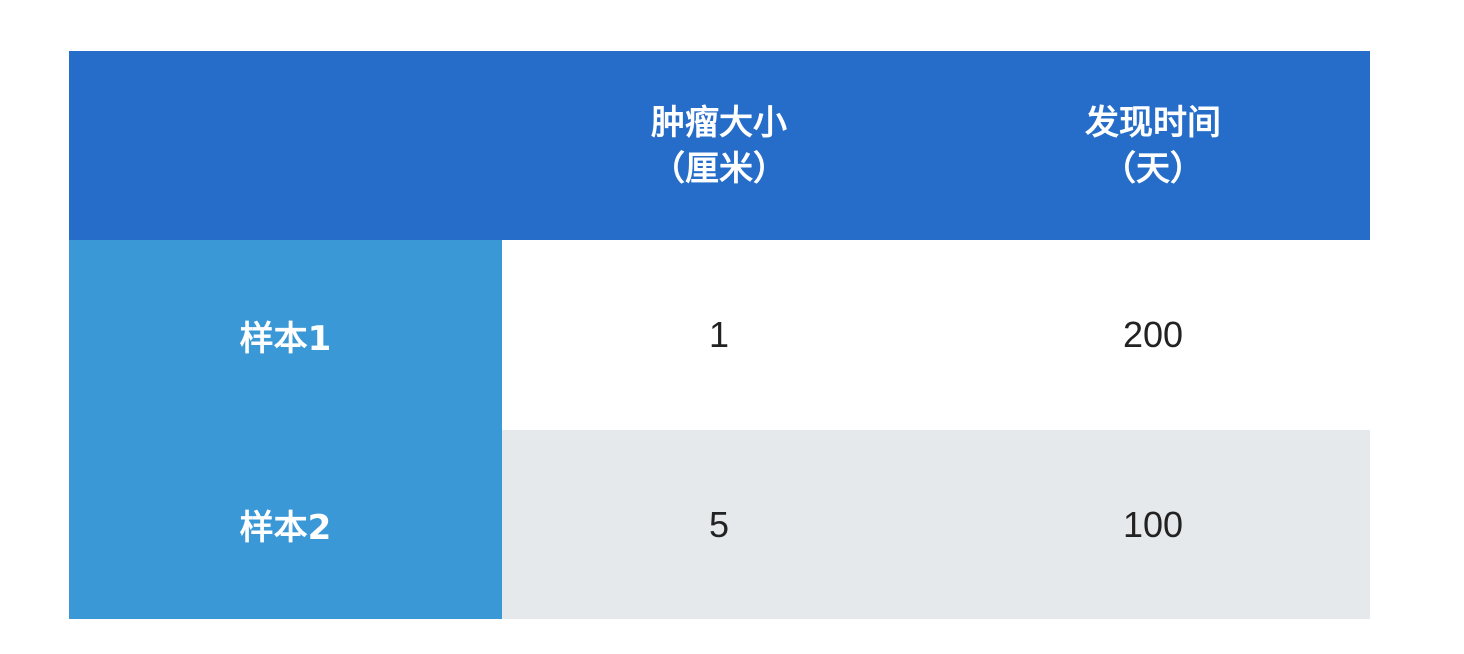 The width and height of the screenshot is (1464, 654). I want to click on column-header-detection-time-title: 发现时间, so click(1153, 122).